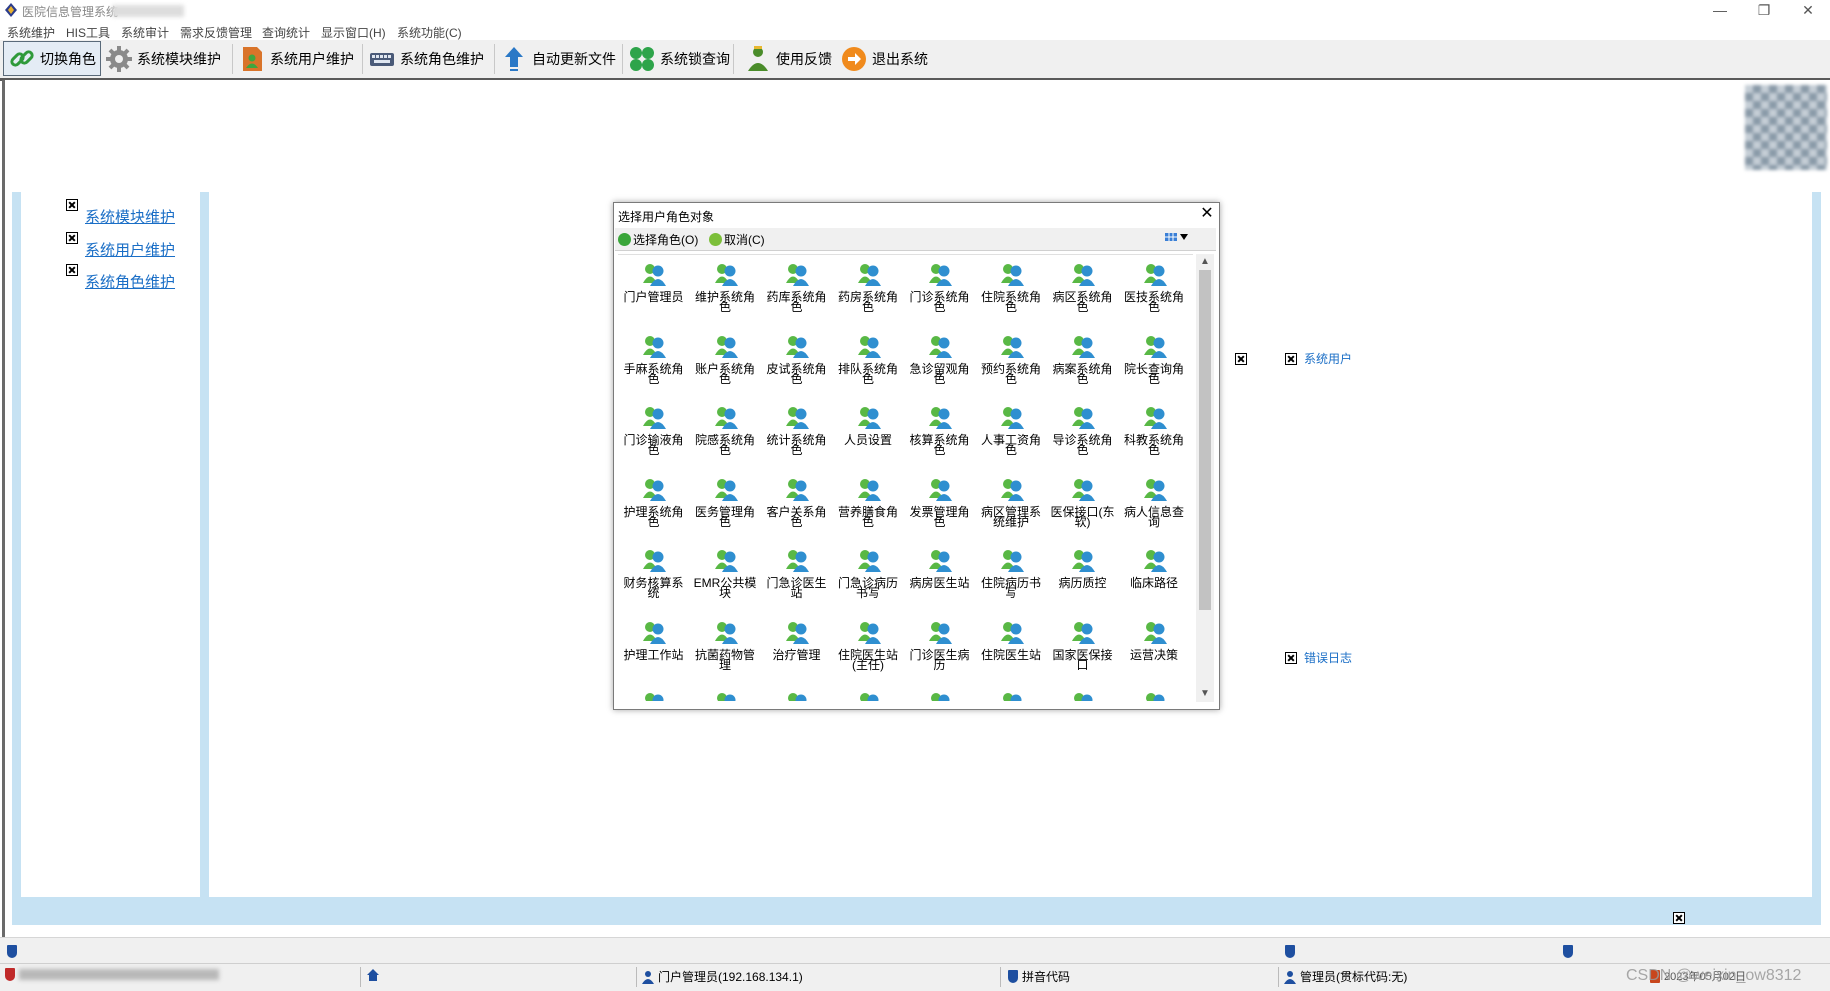 This screenshot has width=1830, height=991. I want to click on role-item: 维护系统角色, so click(725, 294).